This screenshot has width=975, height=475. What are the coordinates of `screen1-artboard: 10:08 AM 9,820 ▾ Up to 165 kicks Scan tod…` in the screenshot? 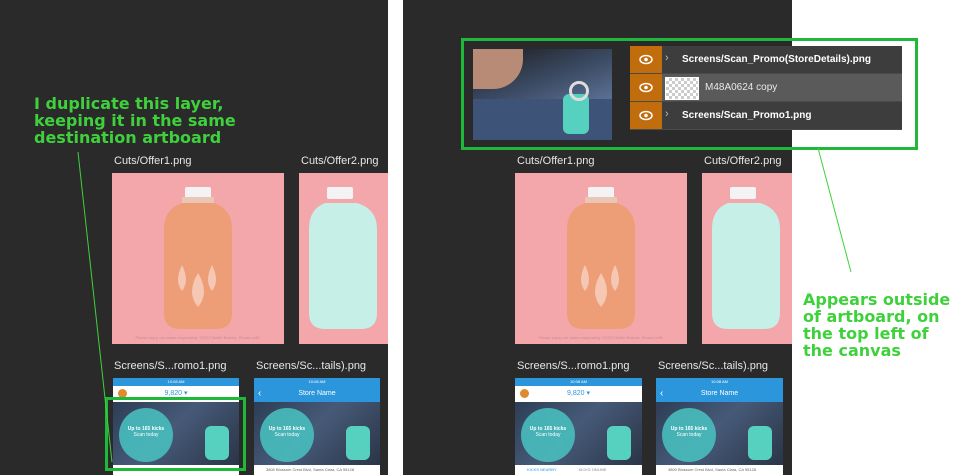 It's located at (578, 426).